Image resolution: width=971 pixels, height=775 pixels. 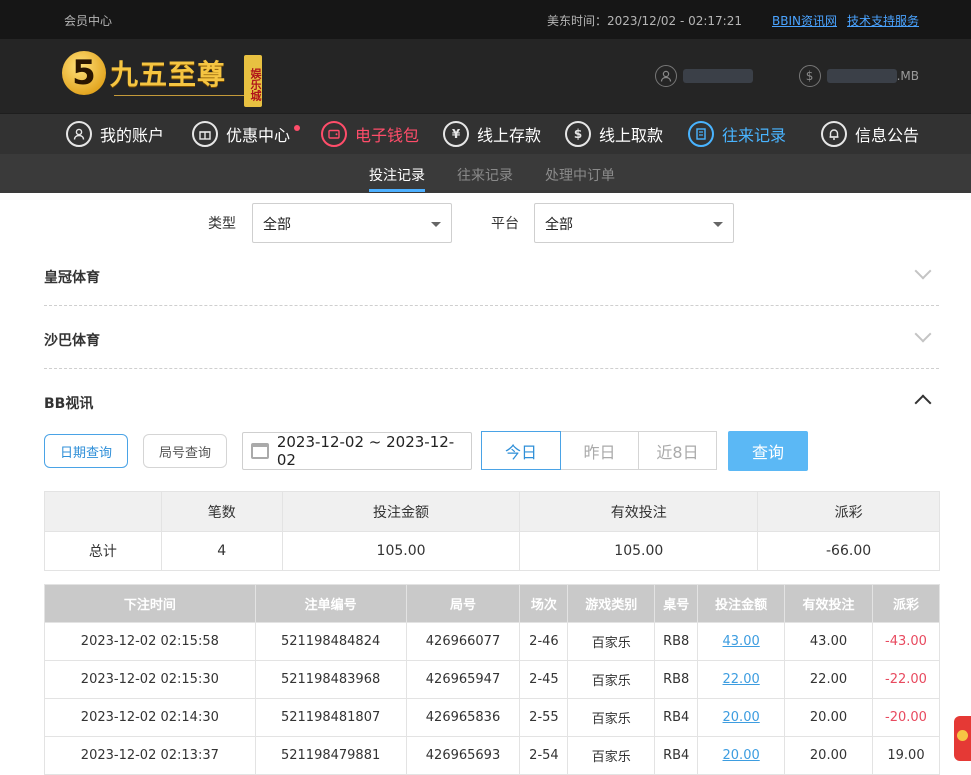 I want to click on support-link: 技术支持服务, so click(x=883, y=20).